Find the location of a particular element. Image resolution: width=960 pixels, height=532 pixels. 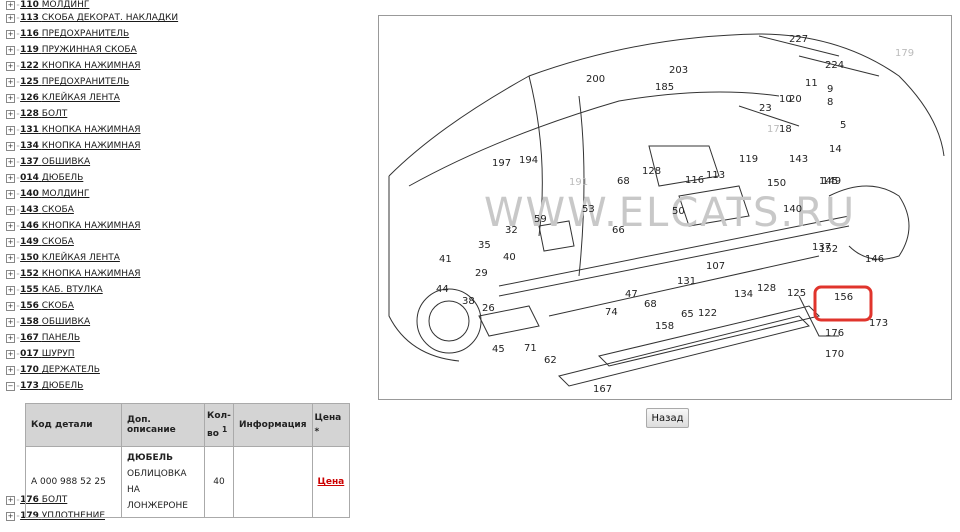

part-link: 149 СКОБА is located at coordinates (47, 242).